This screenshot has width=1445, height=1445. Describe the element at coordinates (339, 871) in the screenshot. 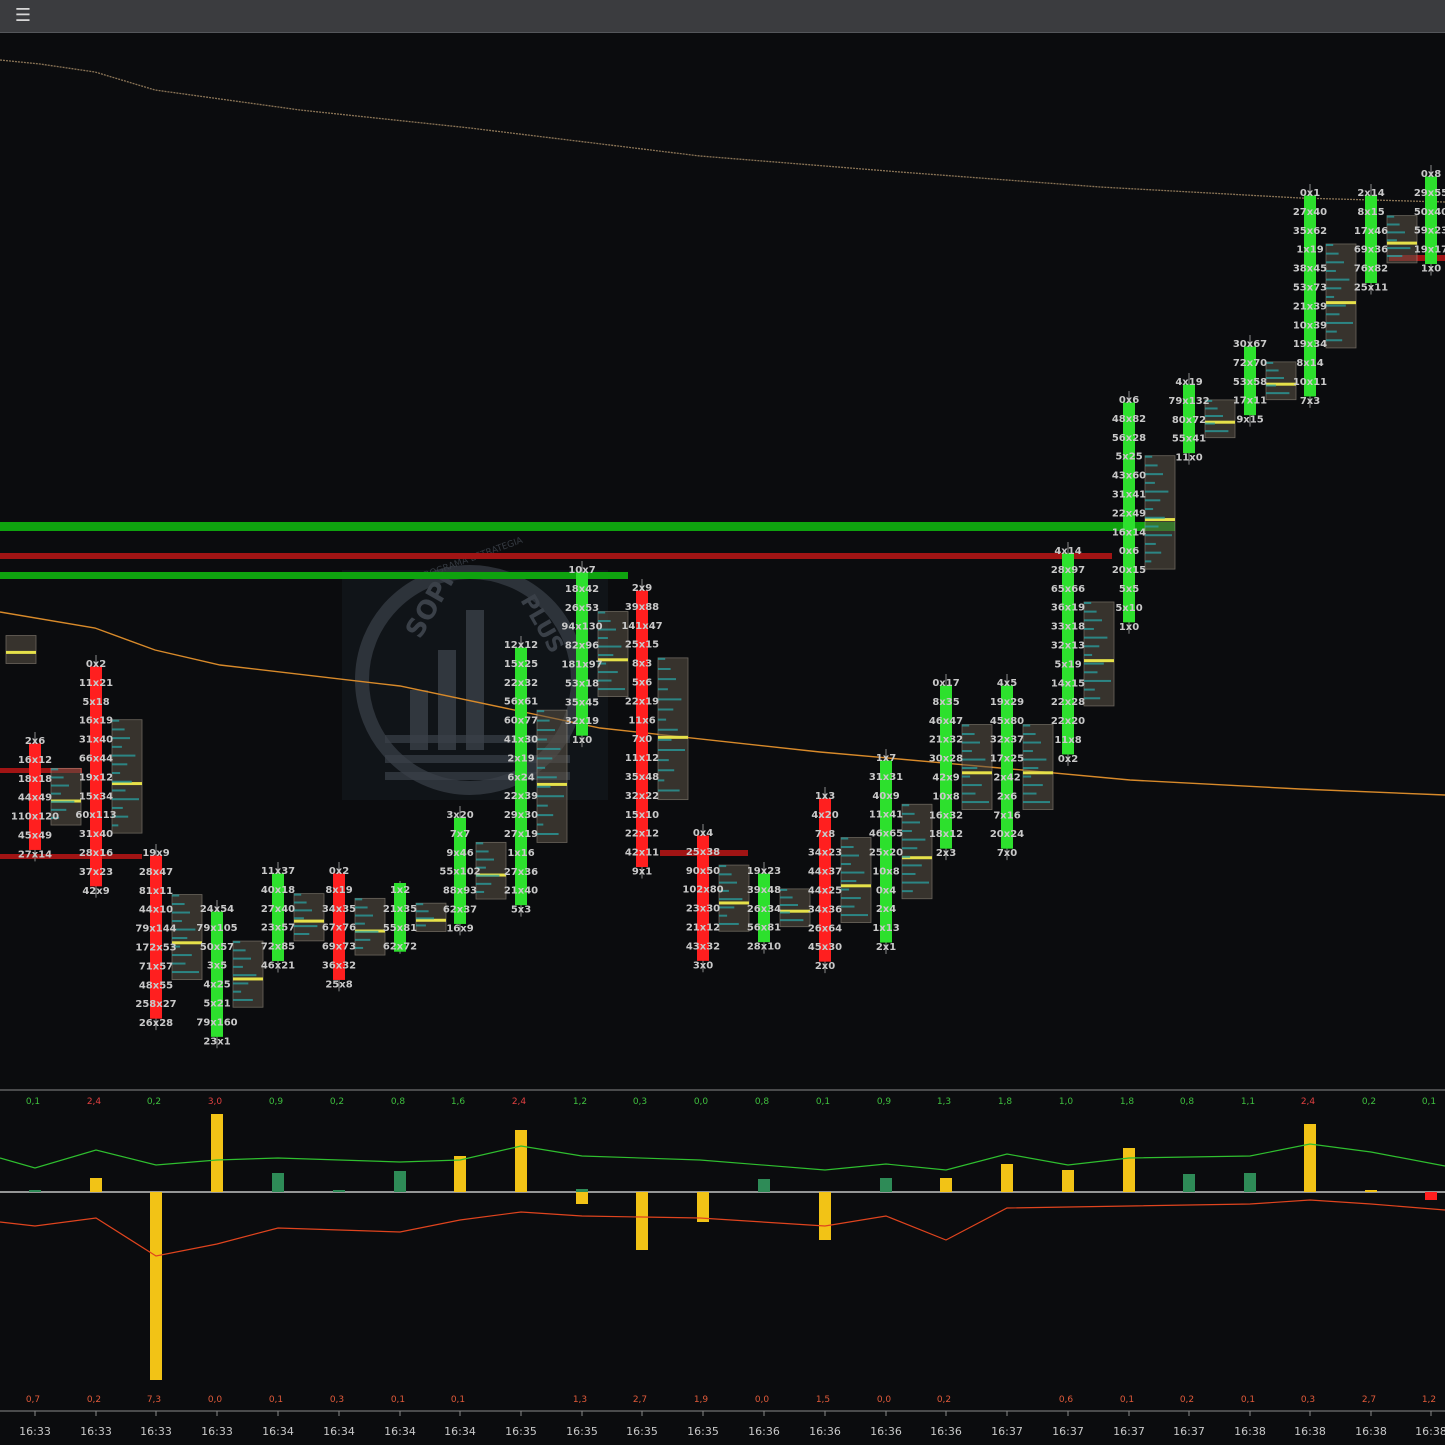

I see `footprint-cell-label: 0x2` at that location.